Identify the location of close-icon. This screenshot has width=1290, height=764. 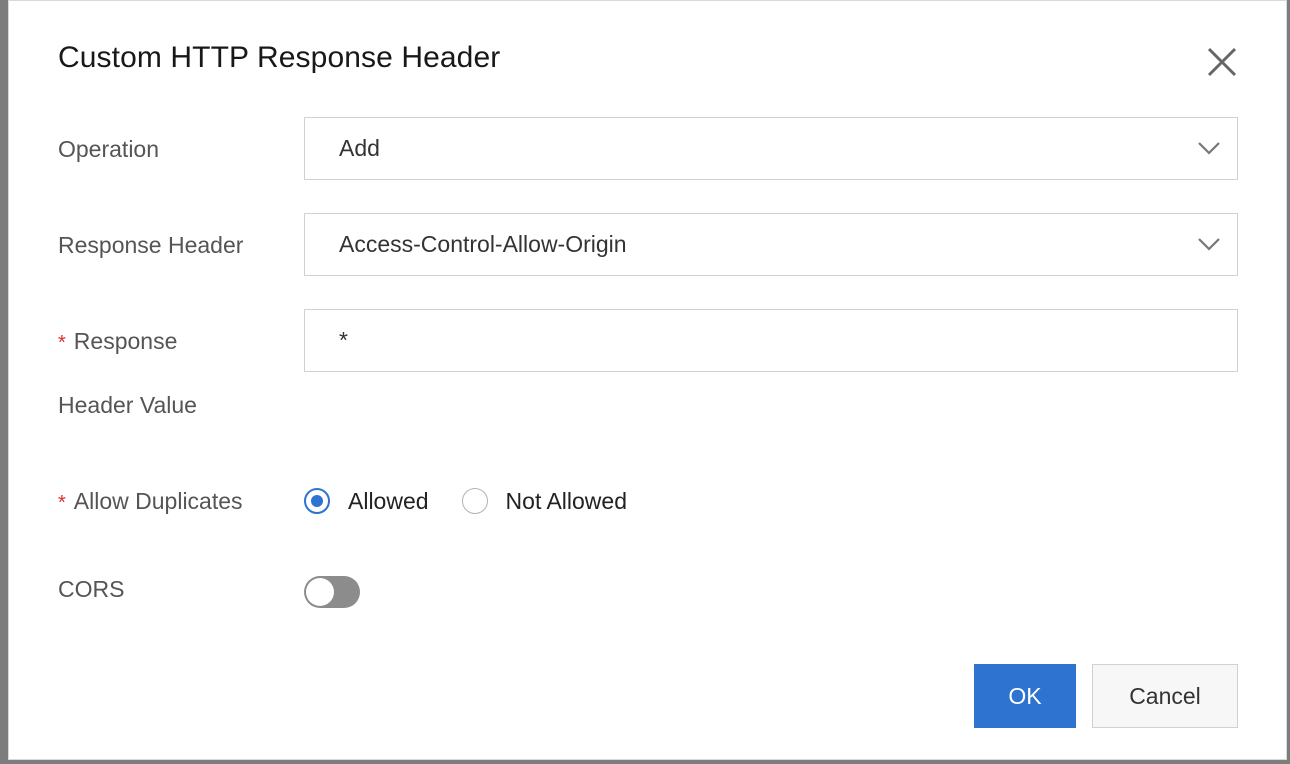
(1222, 62).